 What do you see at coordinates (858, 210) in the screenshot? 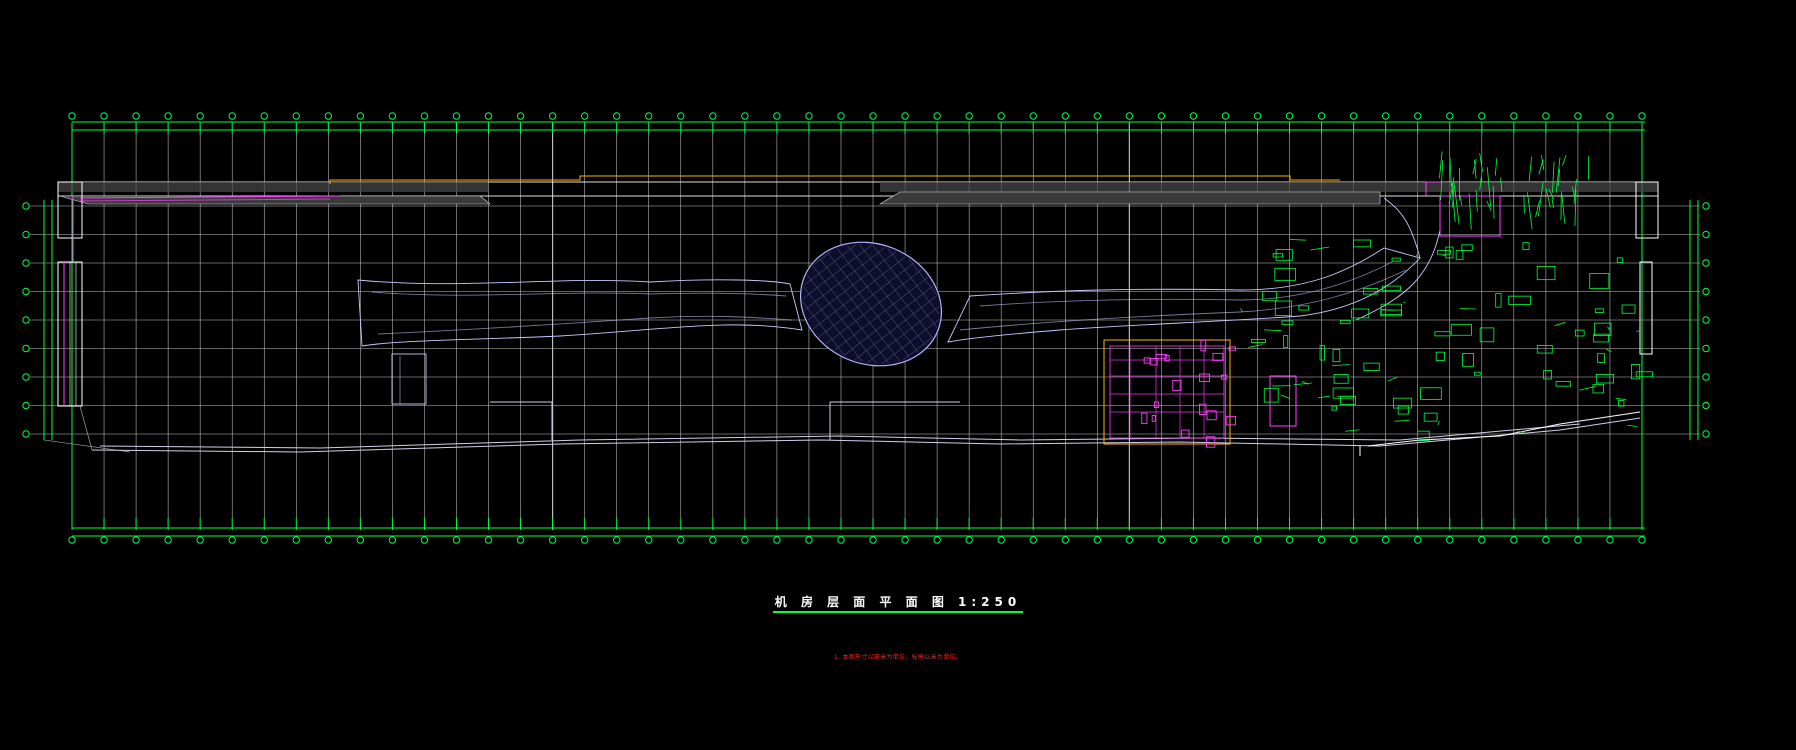
I see `roof-parapet` at bounding box center [858, 210].